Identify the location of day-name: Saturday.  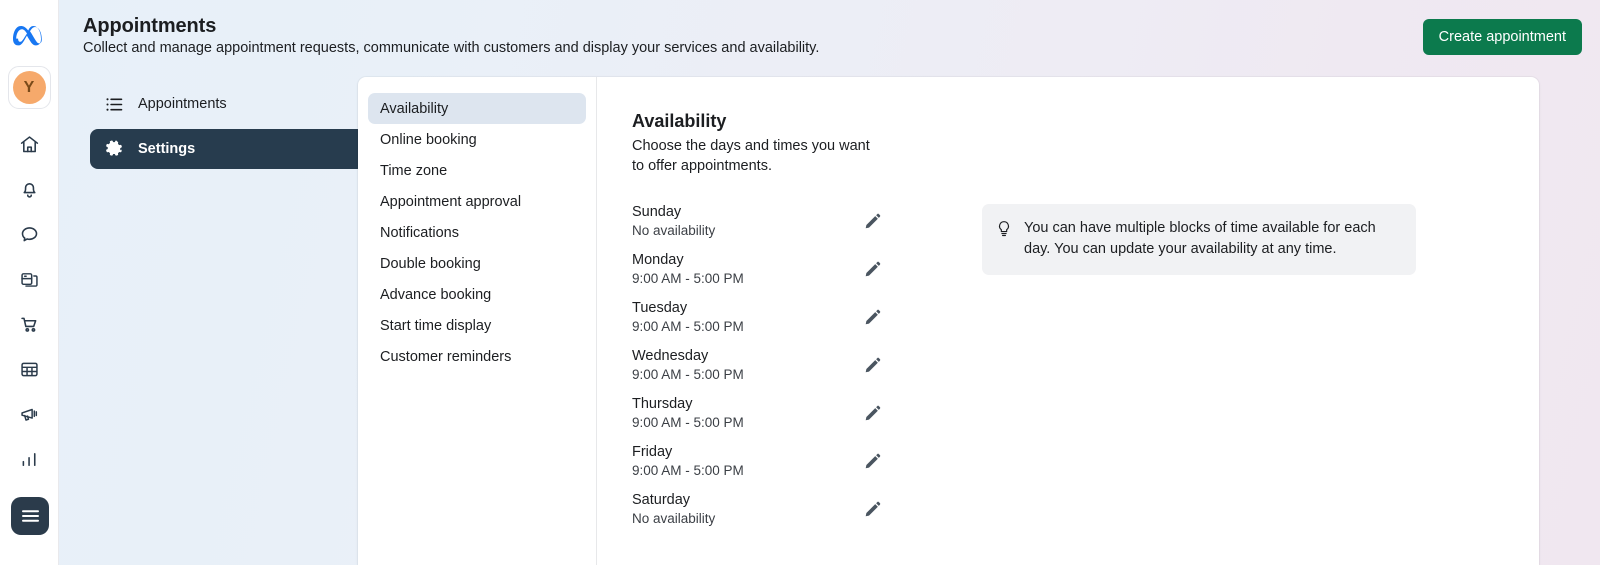
(661, 500).